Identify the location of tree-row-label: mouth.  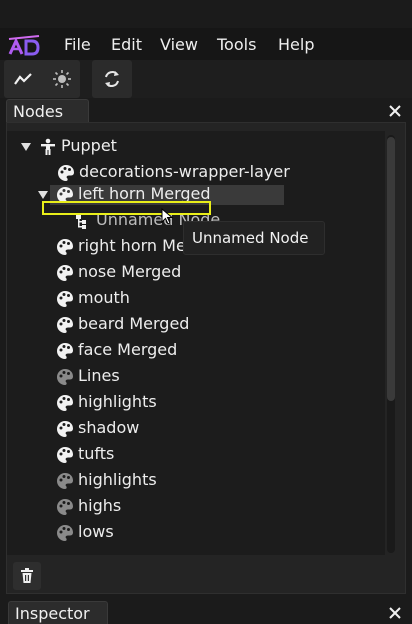
(104, 297).